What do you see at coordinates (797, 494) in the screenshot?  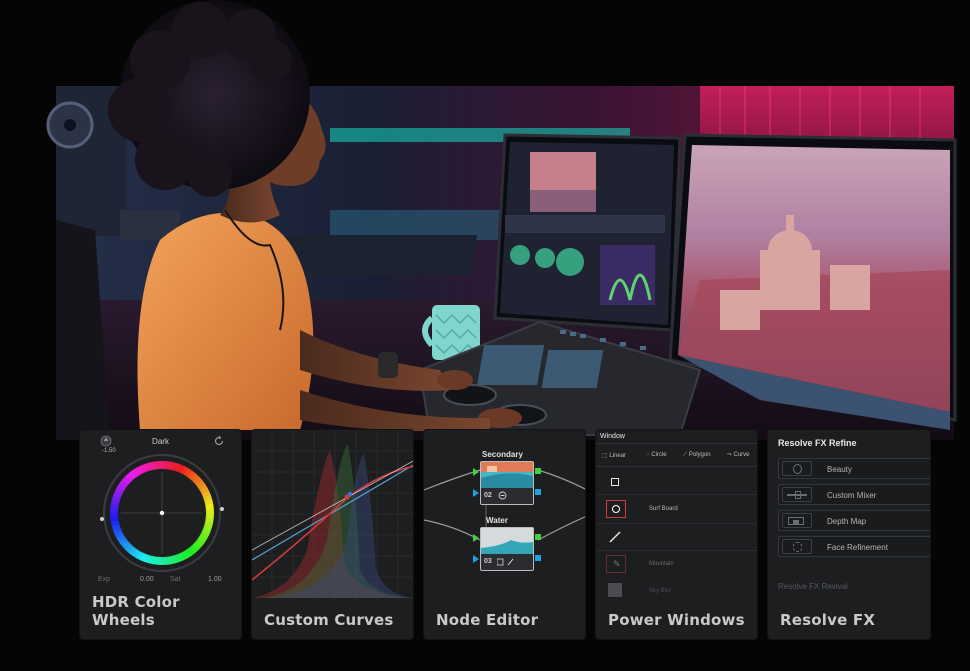 I see `mixer-icon` at bounding box center [797, 494].